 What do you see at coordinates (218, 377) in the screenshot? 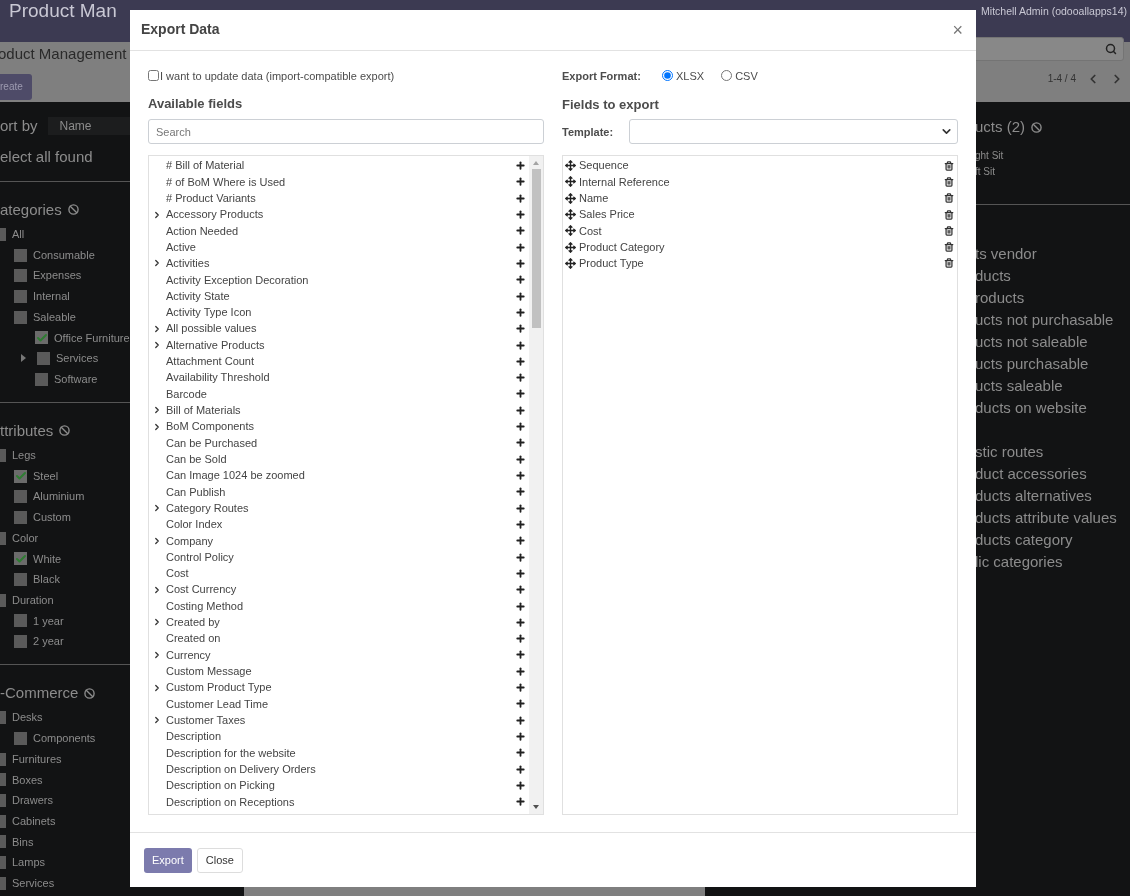
I see `field-item: Availability Threshold` at bounding box center [218, 377].